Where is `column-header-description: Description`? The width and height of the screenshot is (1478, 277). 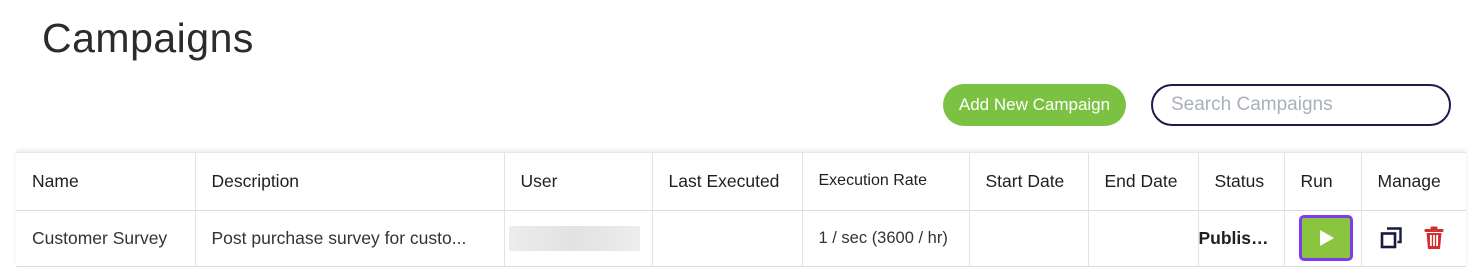
column-header-description: Description is located at coordinates (350, 181).